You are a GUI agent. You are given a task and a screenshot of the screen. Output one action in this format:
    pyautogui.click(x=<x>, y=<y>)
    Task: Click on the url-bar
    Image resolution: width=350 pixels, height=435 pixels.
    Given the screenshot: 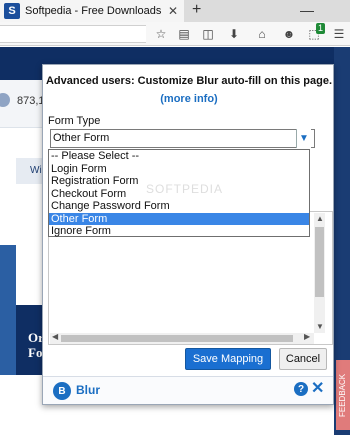 What is the action you would take?
    pyautogui.click(x=73, y=34)
    